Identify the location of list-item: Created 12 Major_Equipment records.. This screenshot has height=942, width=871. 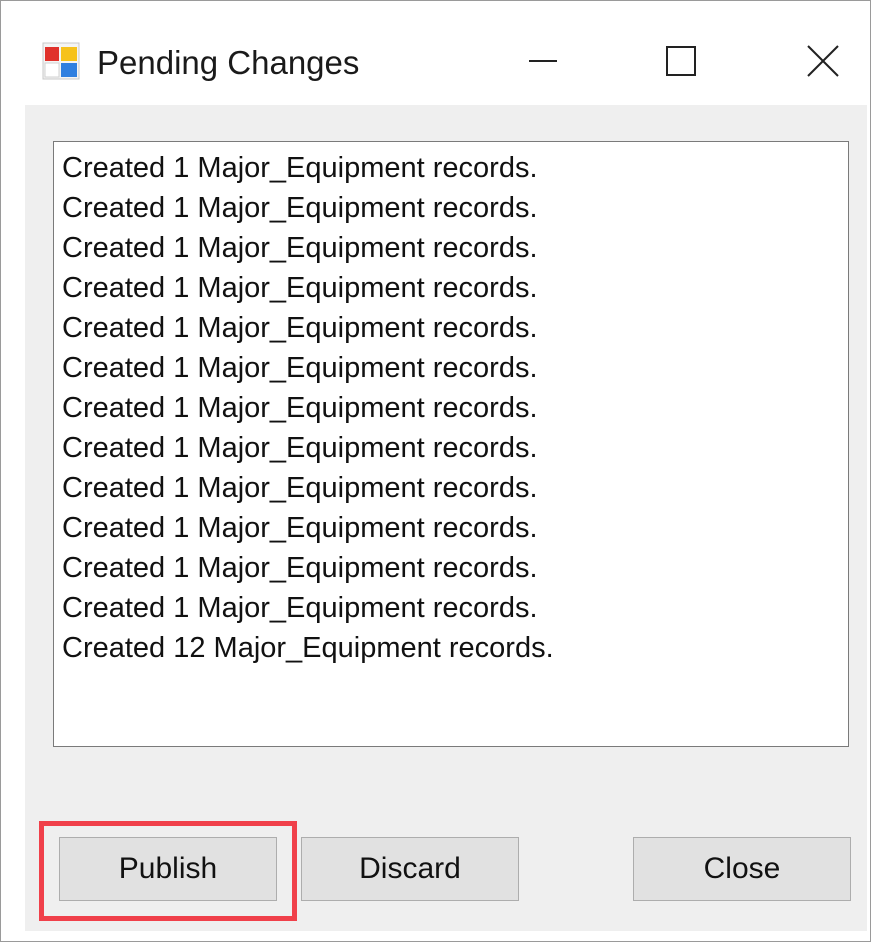
(455, 648).